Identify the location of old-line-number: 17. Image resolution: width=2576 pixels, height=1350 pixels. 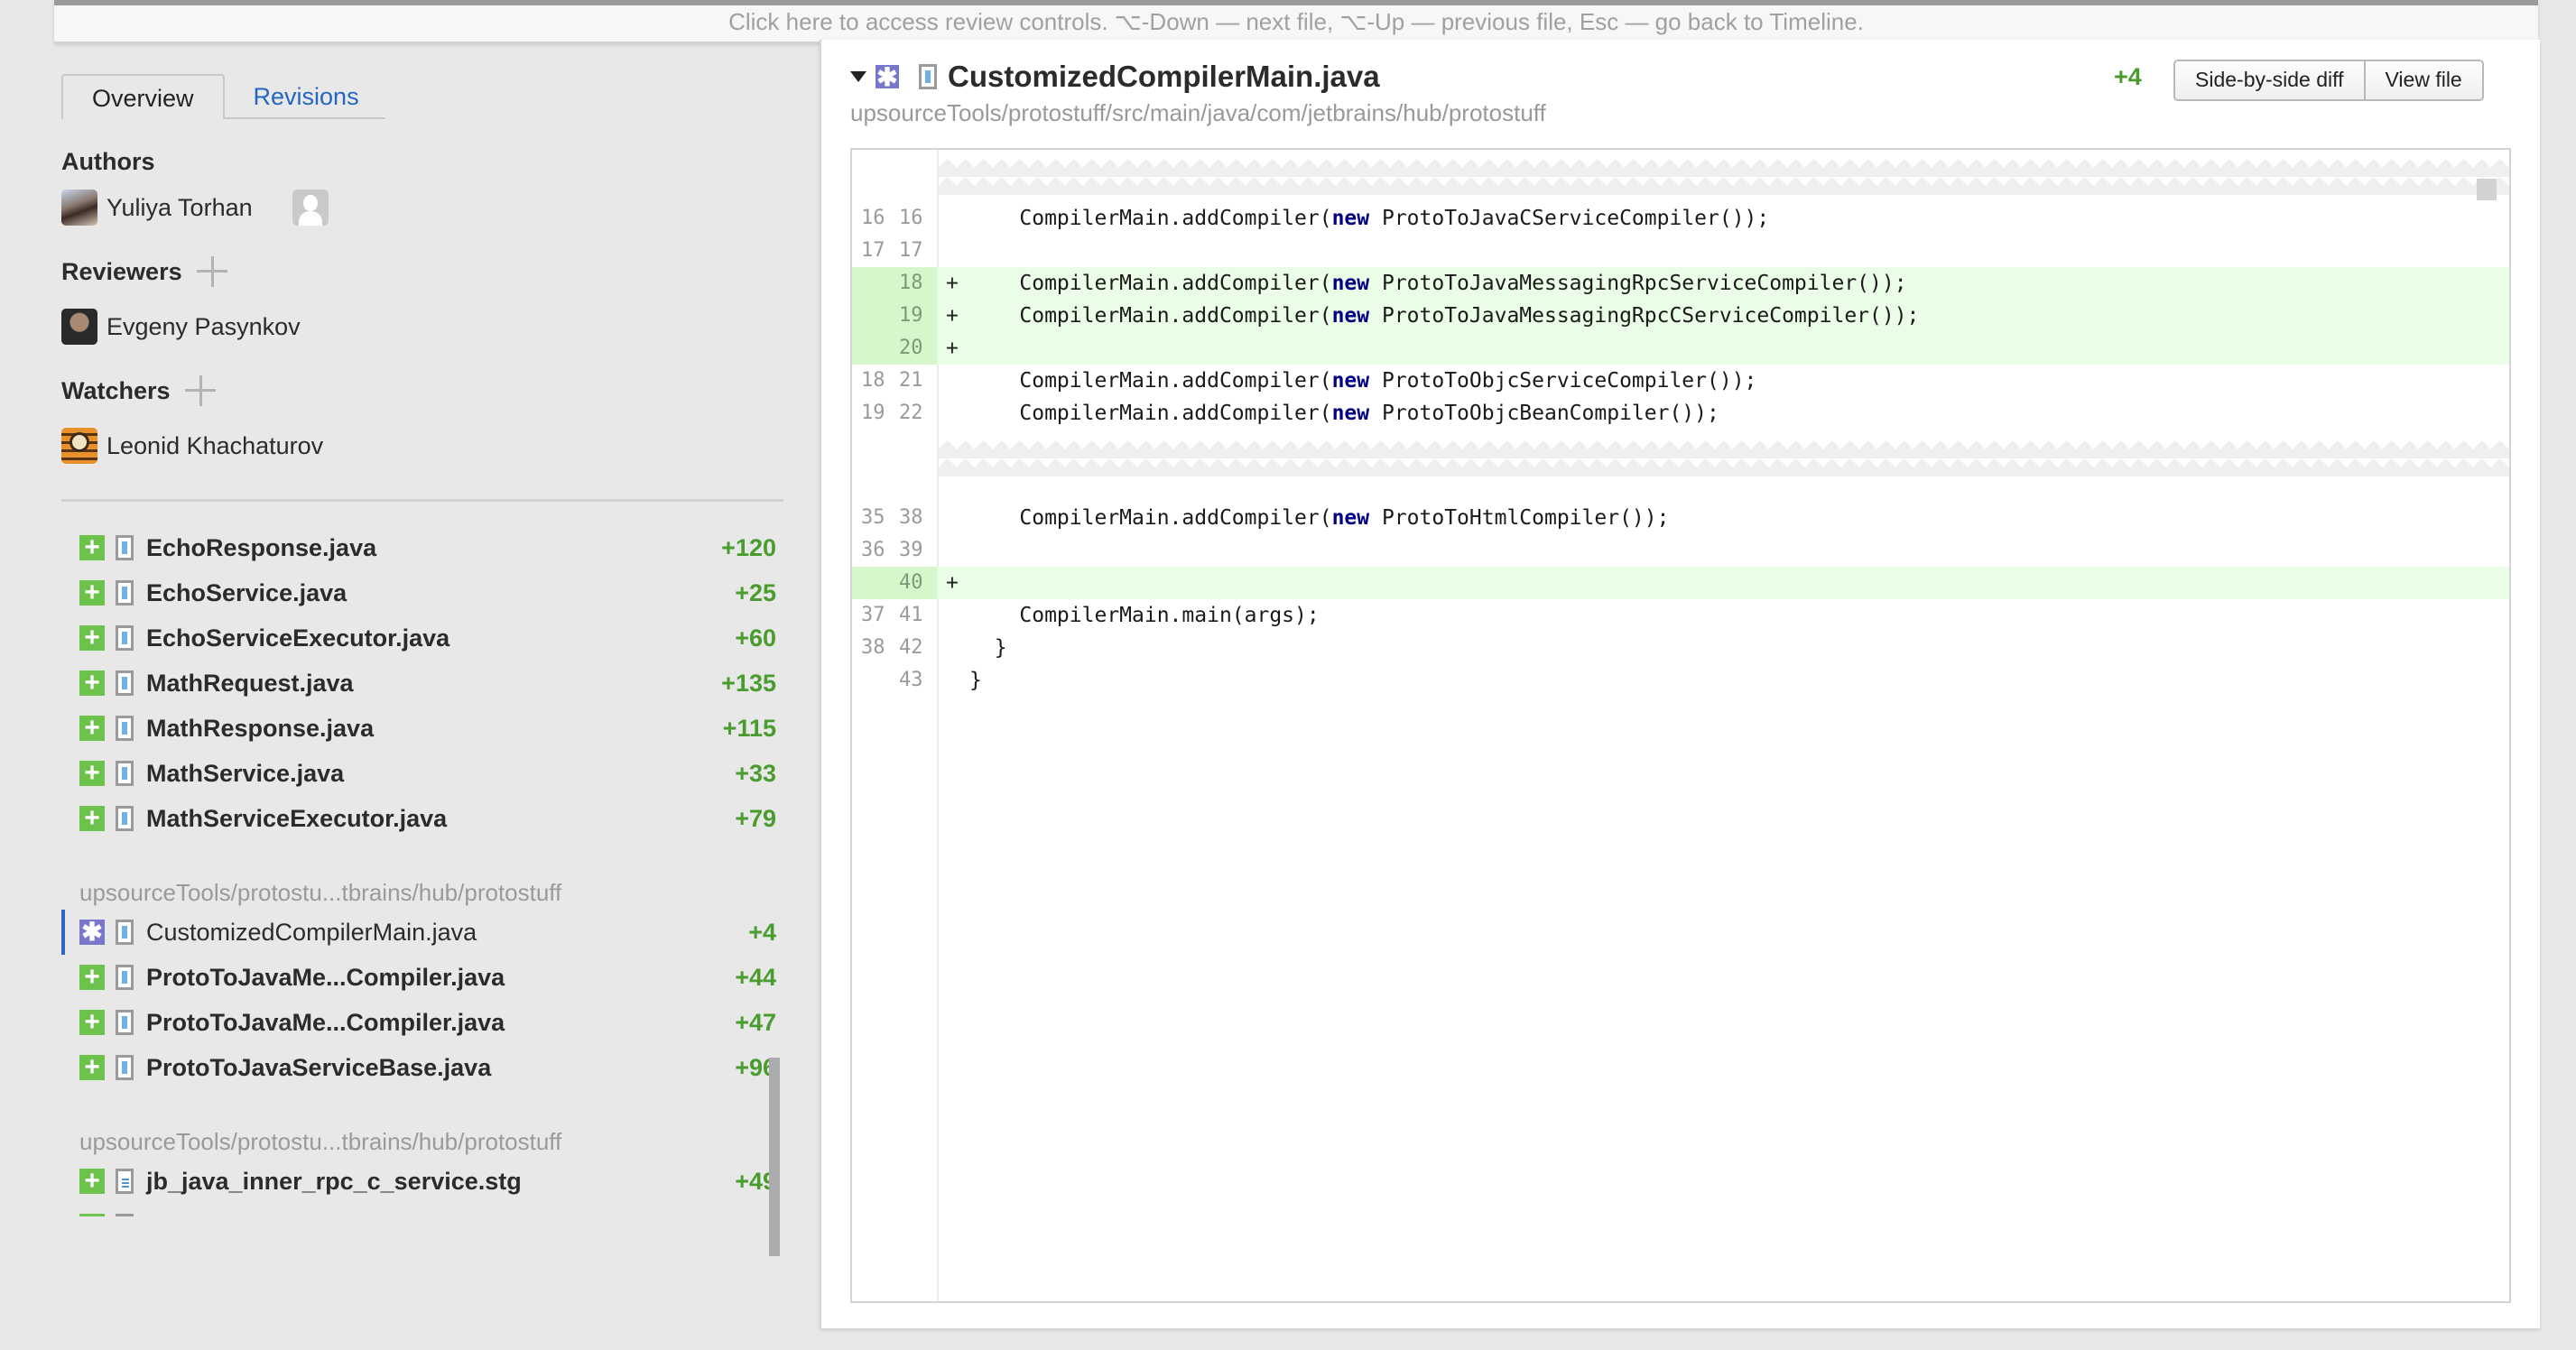
(873, 250).